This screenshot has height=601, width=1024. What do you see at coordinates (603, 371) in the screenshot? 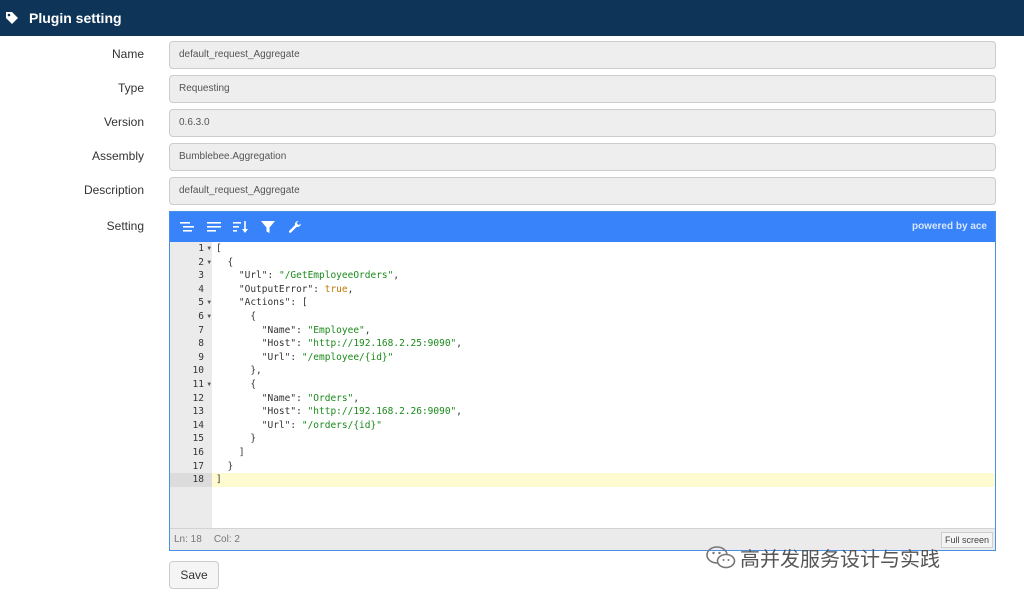
I see `code-line: },` at bounding box center [603, 371].